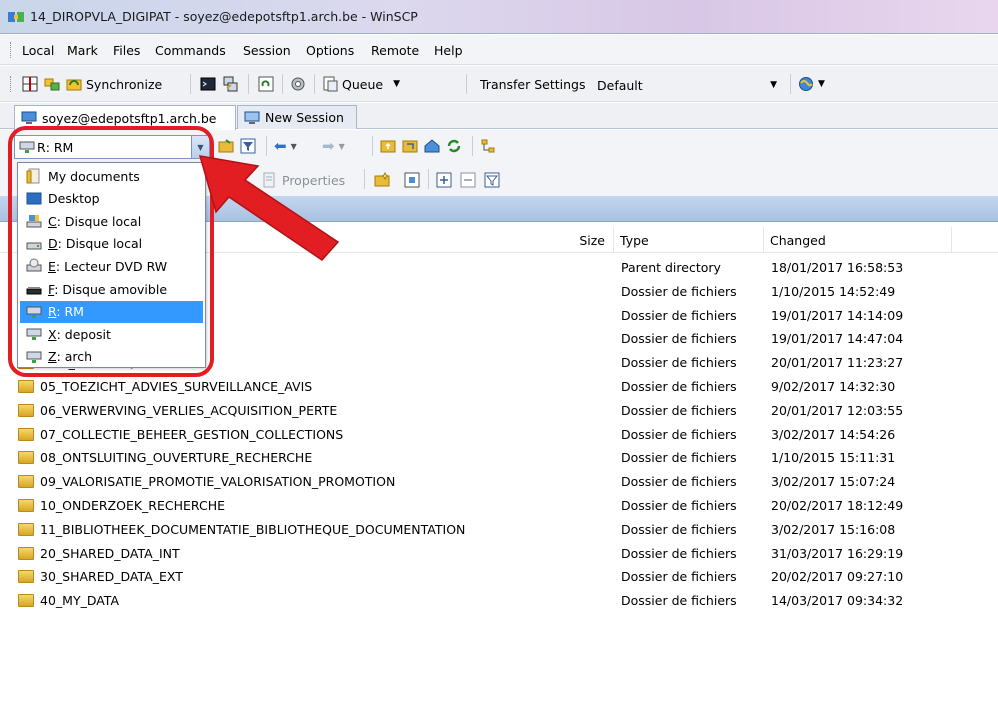 This screenshot has height=711, width=998. I want to click on synchronize-browsing-button, so click(52, 84).